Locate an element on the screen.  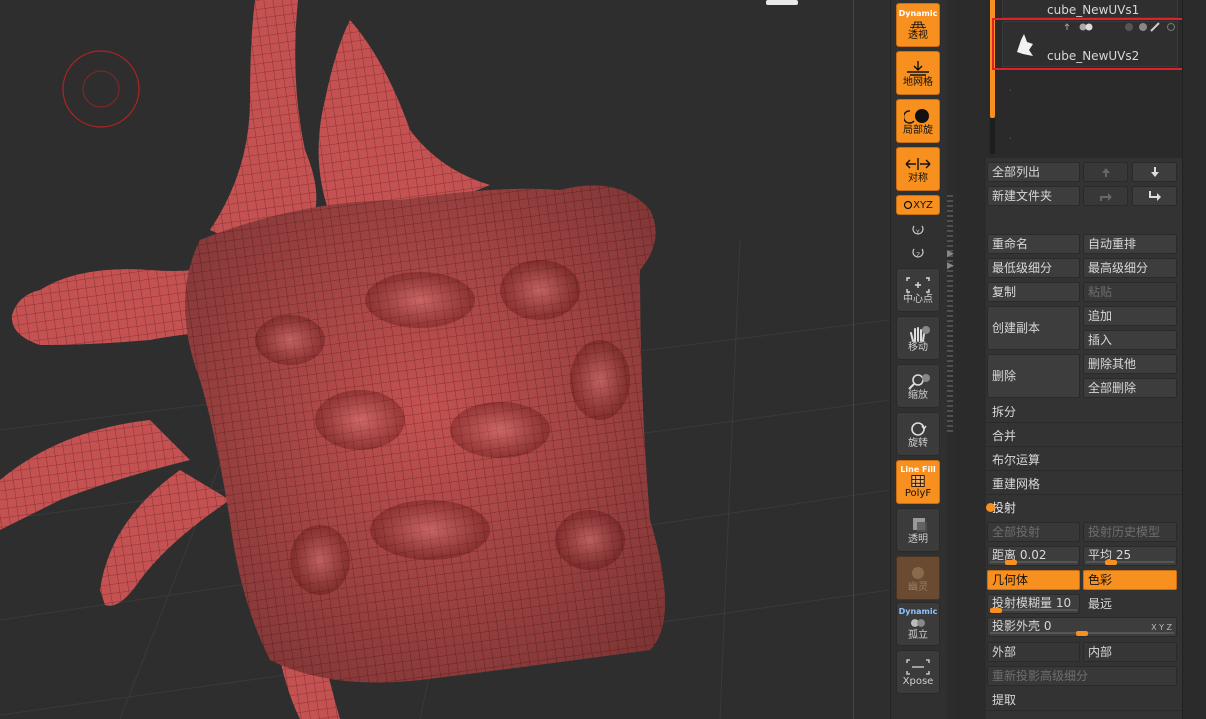
paste-button: 粘贴 is located at coordinates (1130, 292).